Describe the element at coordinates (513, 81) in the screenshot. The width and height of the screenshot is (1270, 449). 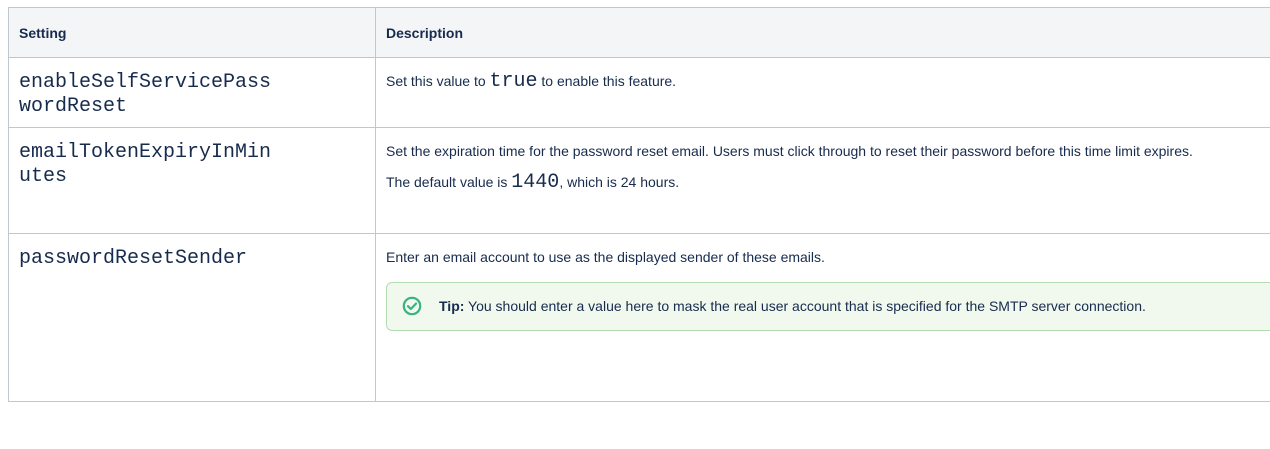
I see `inline-code-value: true` at that location.